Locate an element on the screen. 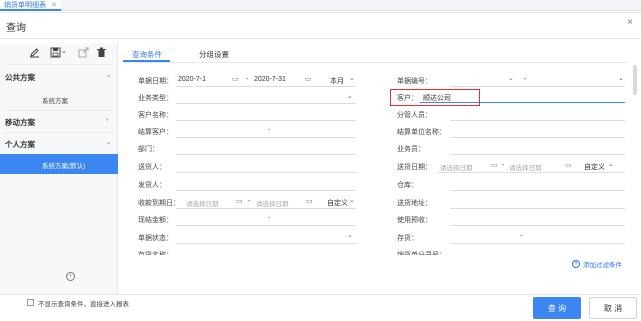  salesperson-input is located at coordinates (537, 154).